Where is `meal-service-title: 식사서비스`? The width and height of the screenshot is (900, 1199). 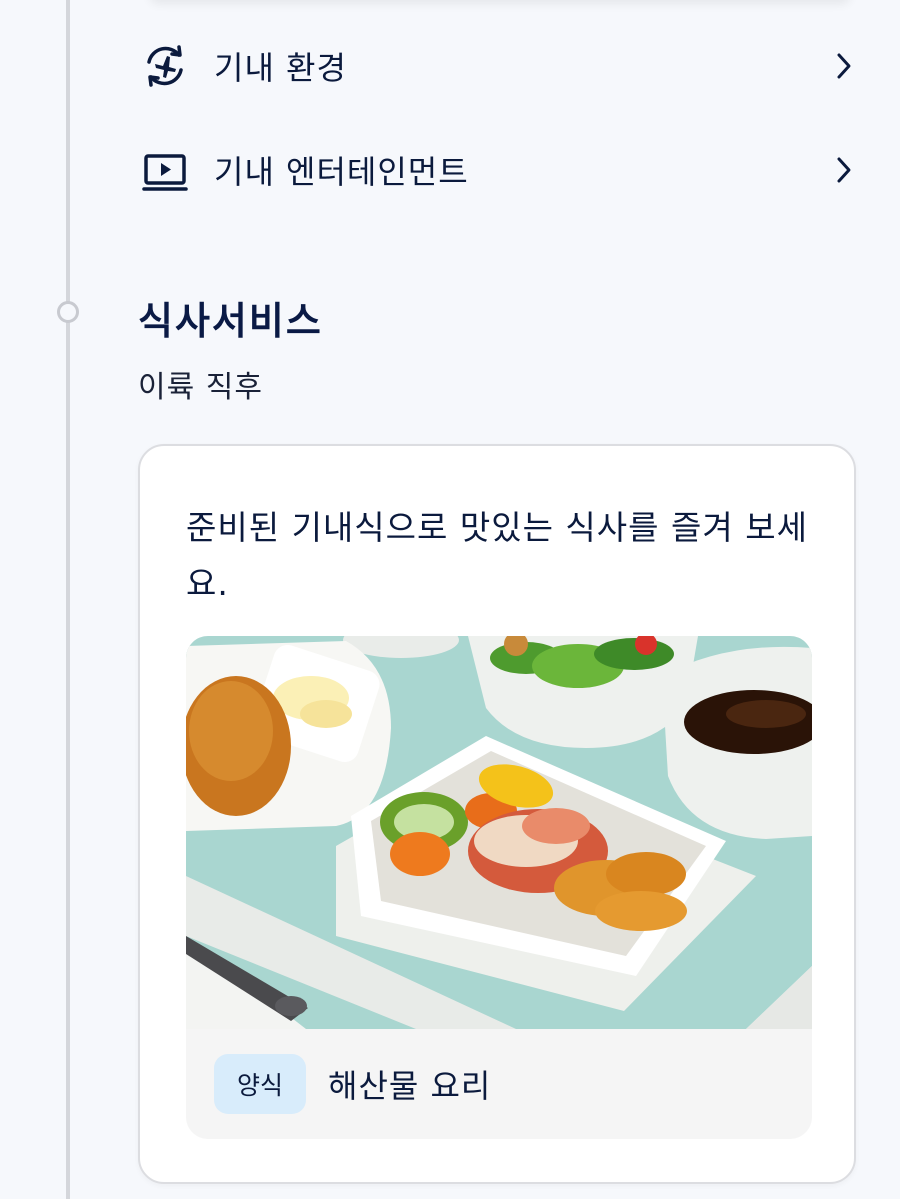 meal-service-title: 식사서비스 is located at coordinates (230, 321).